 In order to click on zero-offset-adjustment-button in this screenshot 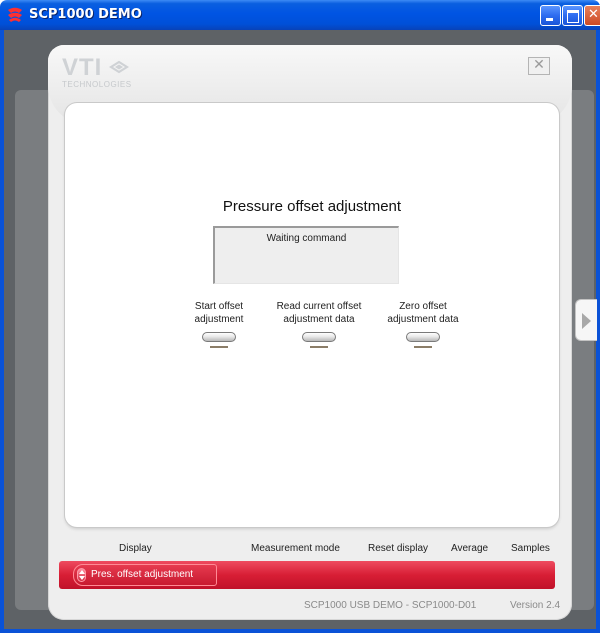, I will do `click(423, 337)`.